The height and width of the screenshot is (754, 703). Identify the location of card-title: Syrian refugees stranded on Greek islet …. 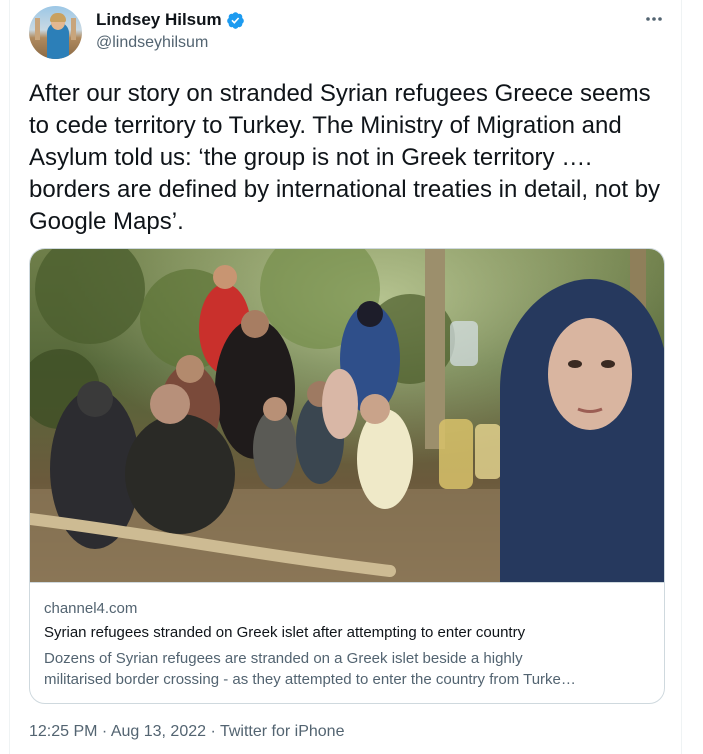
(284, 632).